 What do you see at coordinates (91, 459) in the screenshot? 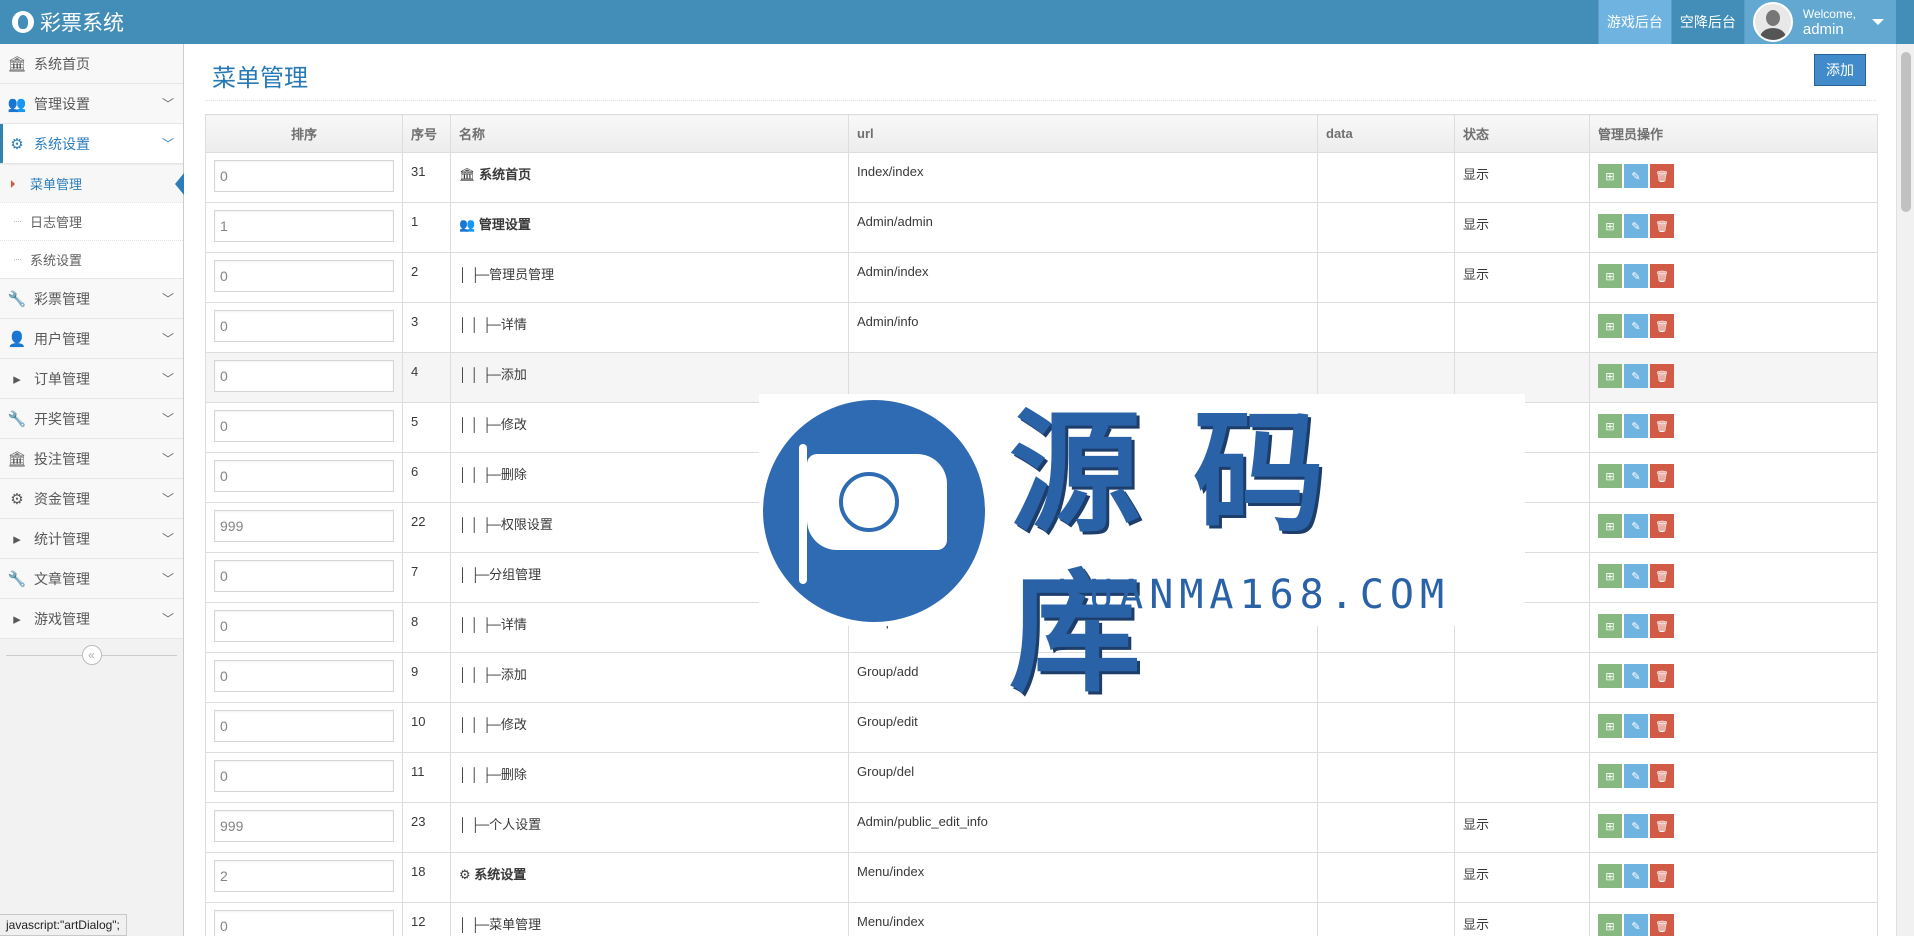
I see `sidebar-item-bets: 🏛 投注管理 ﹀` at bounding box center [91, 459].